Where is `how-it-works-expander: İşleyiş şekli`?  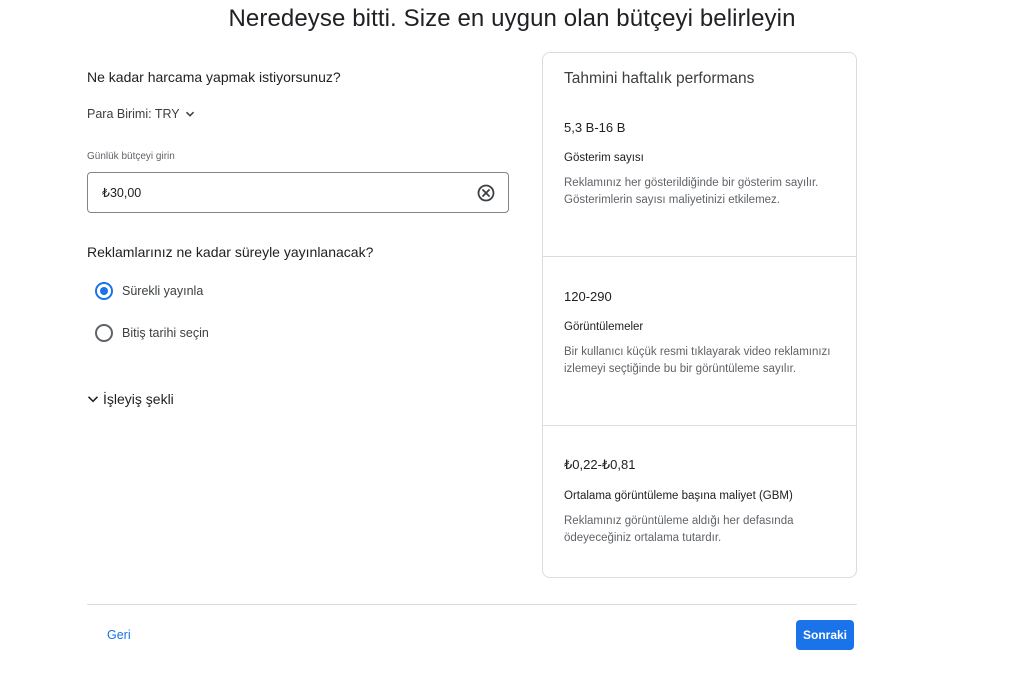
how-it-works-expander: İşleyiş şekli is located at coordinates (130, 399).